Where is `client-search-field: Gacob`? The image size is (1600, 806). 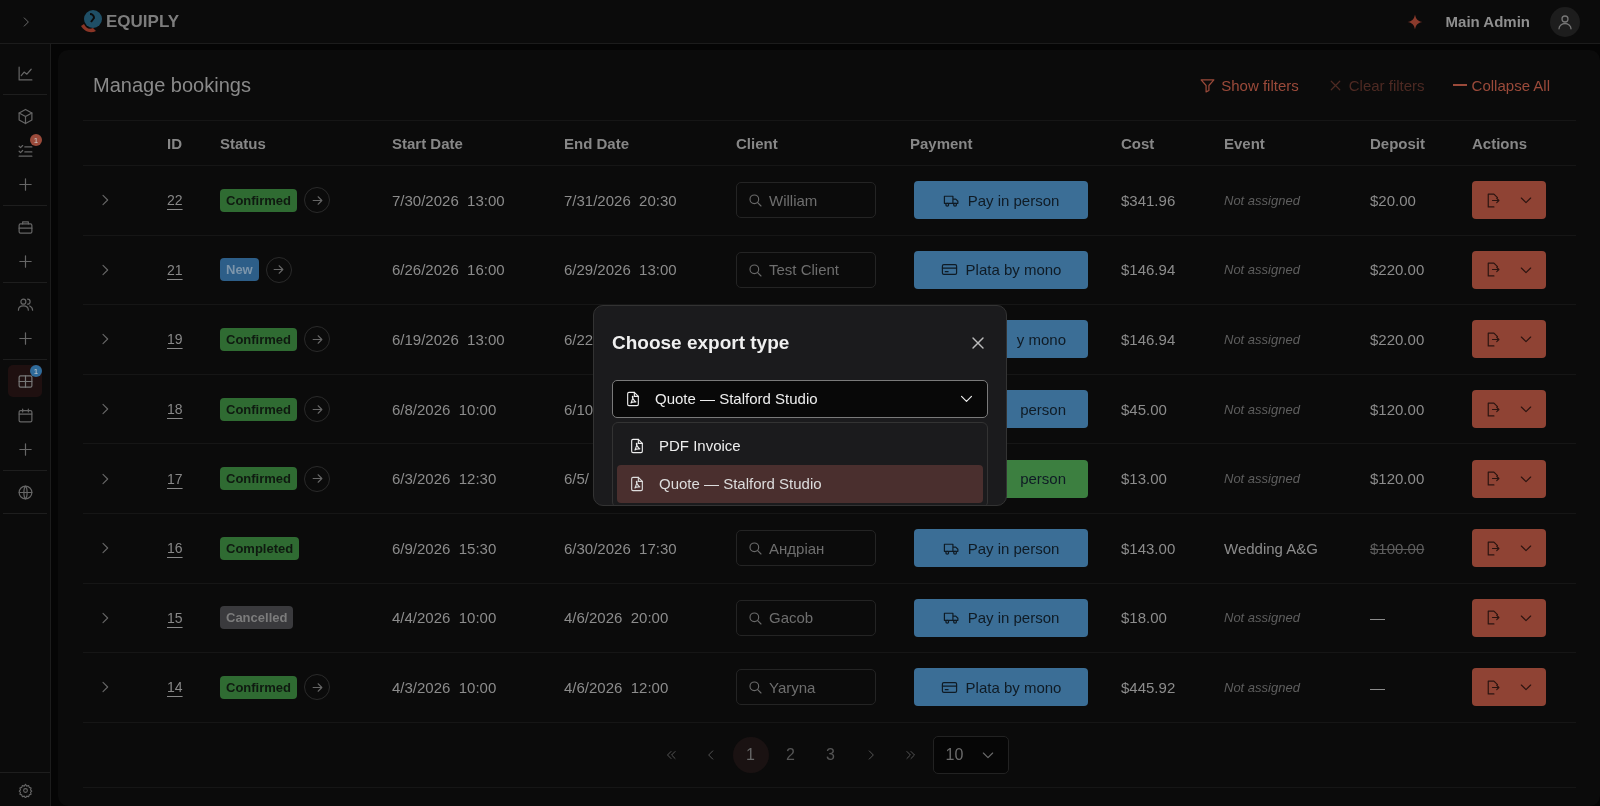 client-search-field: Gacob is located at coordinates (806, 617).